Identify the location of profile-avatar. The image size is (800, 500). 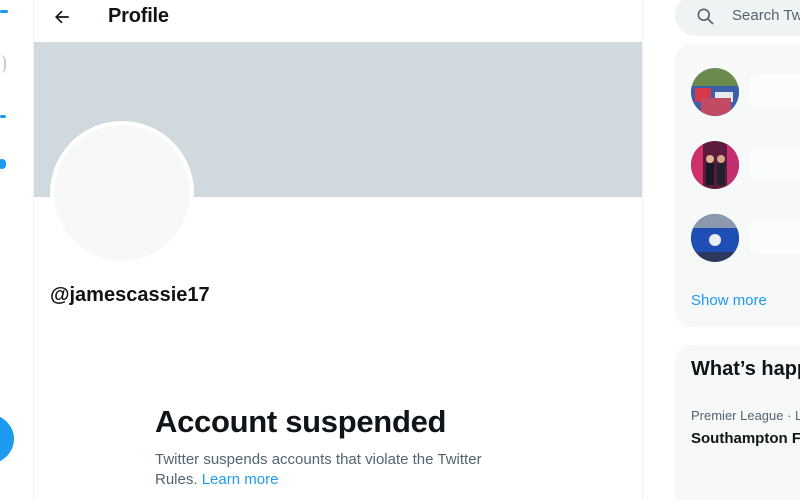
(122, 193).